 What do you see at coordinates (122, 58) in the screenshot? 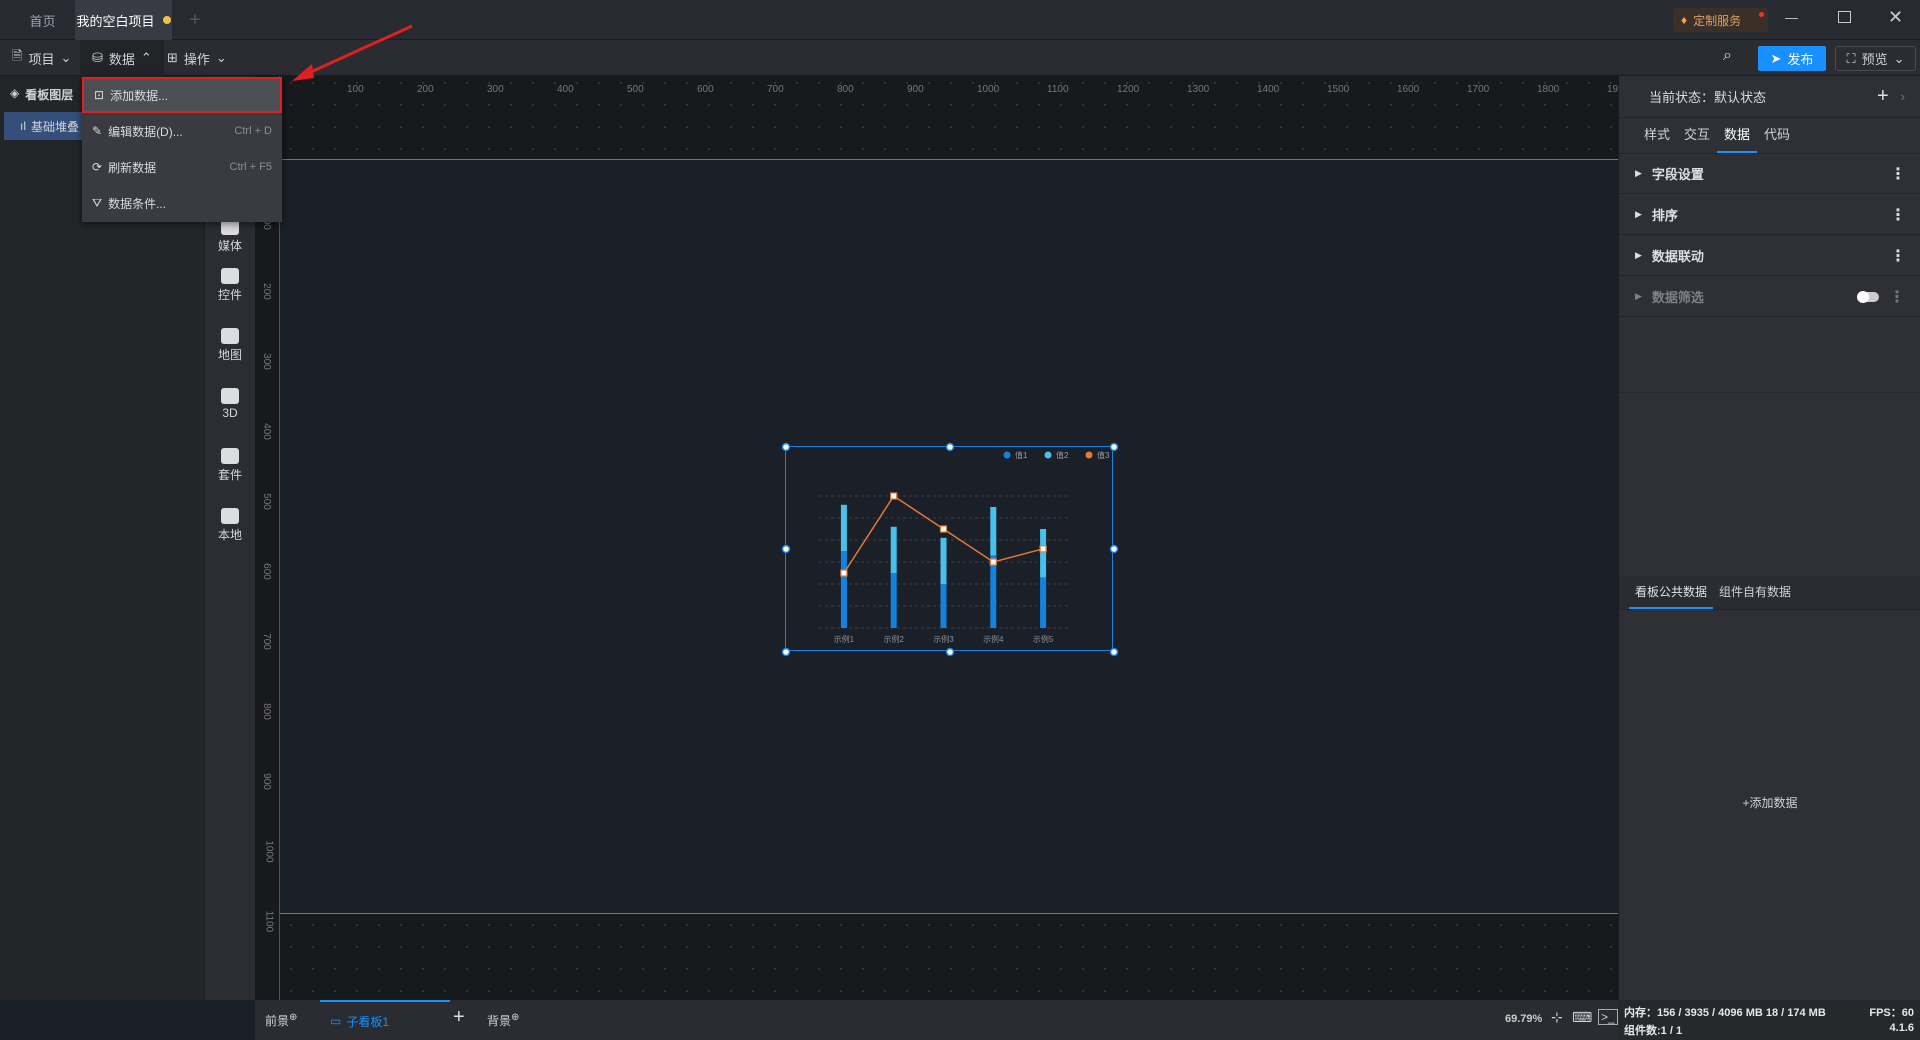
I see `data-menu-button: ⛁ 数据 ⌃` at bounding box center [122, 58].